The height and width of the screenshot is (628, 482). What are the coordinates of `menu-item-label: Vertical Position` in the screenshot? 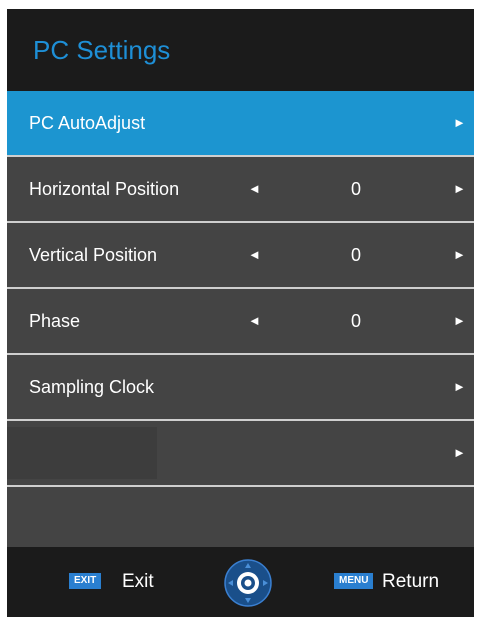 It's located at (93, 255).